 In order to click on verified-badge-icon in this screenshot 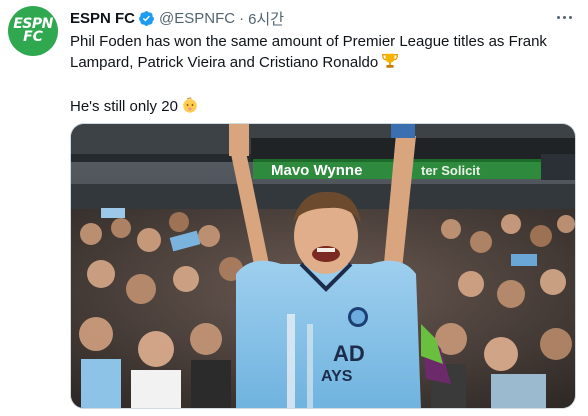, I will do `click(146, 18)`.